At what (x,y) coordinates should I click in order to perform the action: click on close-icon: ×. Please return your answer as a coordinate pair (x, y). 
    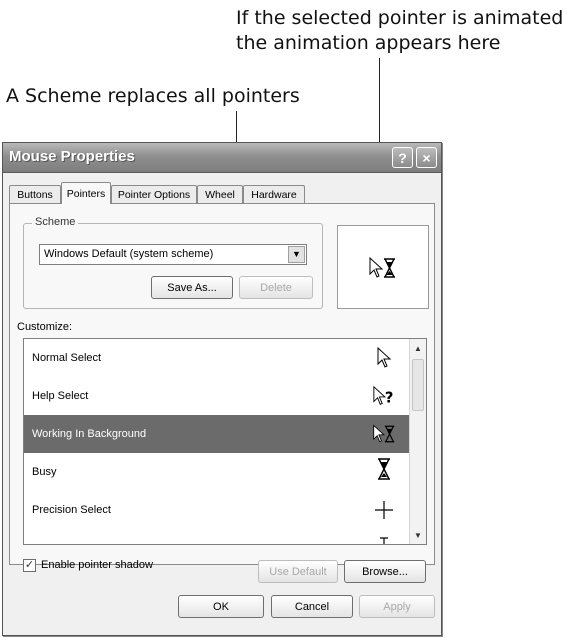
    Looking at the image, I should click on (426, 157).